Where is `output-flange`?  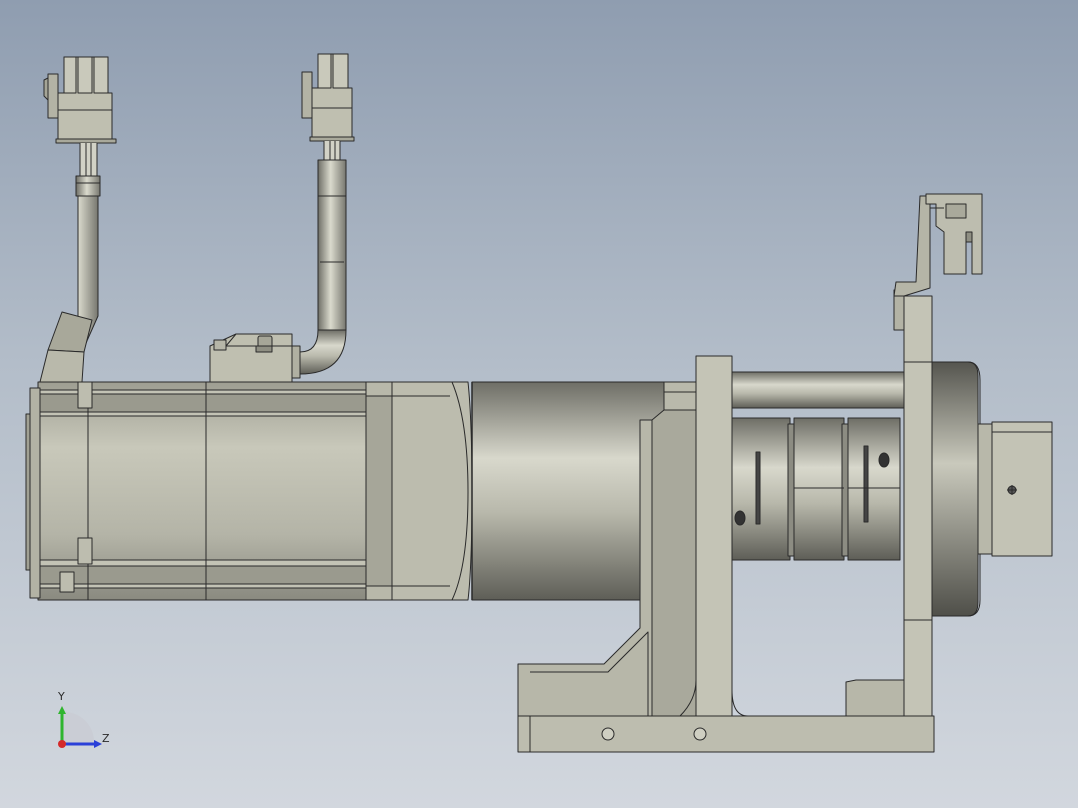
output-flange is located at coordinates (992, 489).